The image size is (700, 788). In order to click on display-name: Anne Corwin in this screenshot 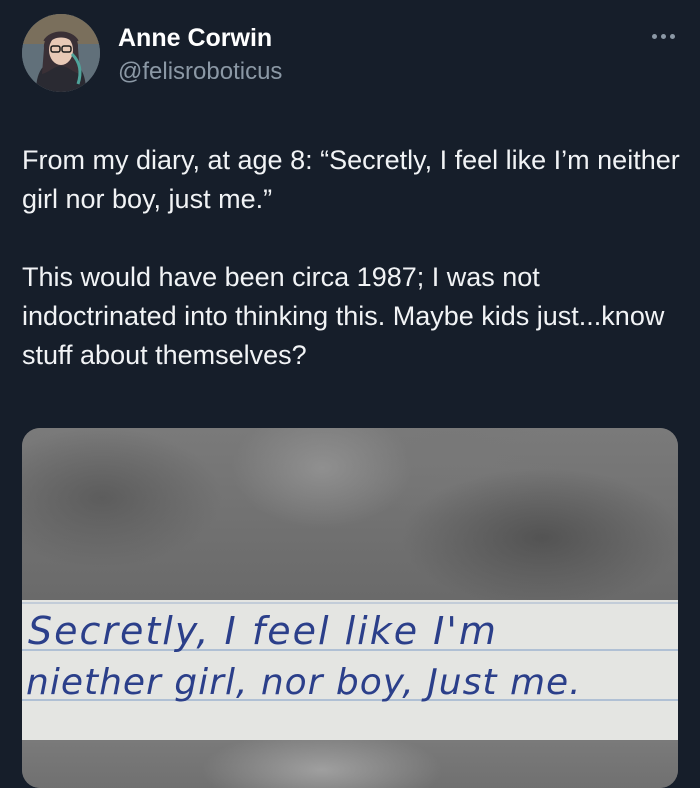, I will do `click(195, 38)`.